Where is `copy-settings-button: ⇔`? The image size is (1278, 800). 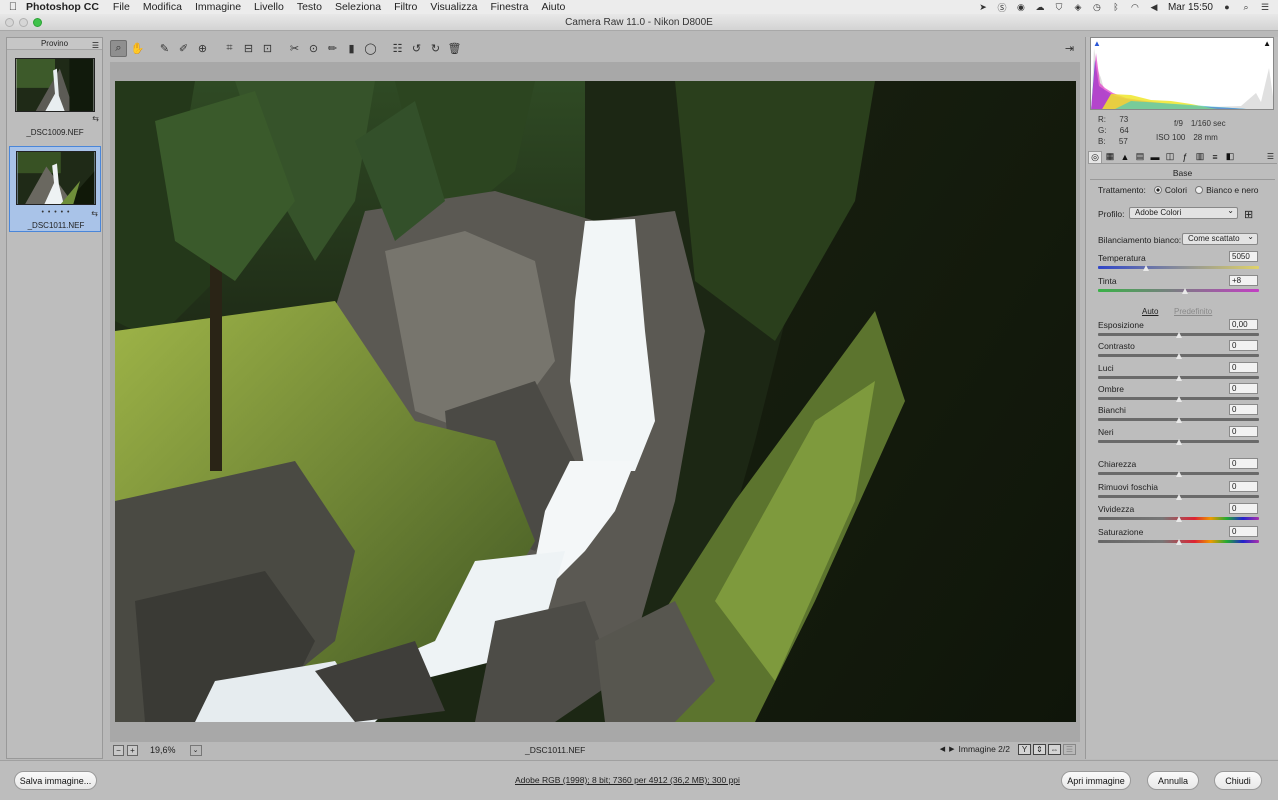 copy-settings-button: ⇔ is located at coordinates (1054, 749).